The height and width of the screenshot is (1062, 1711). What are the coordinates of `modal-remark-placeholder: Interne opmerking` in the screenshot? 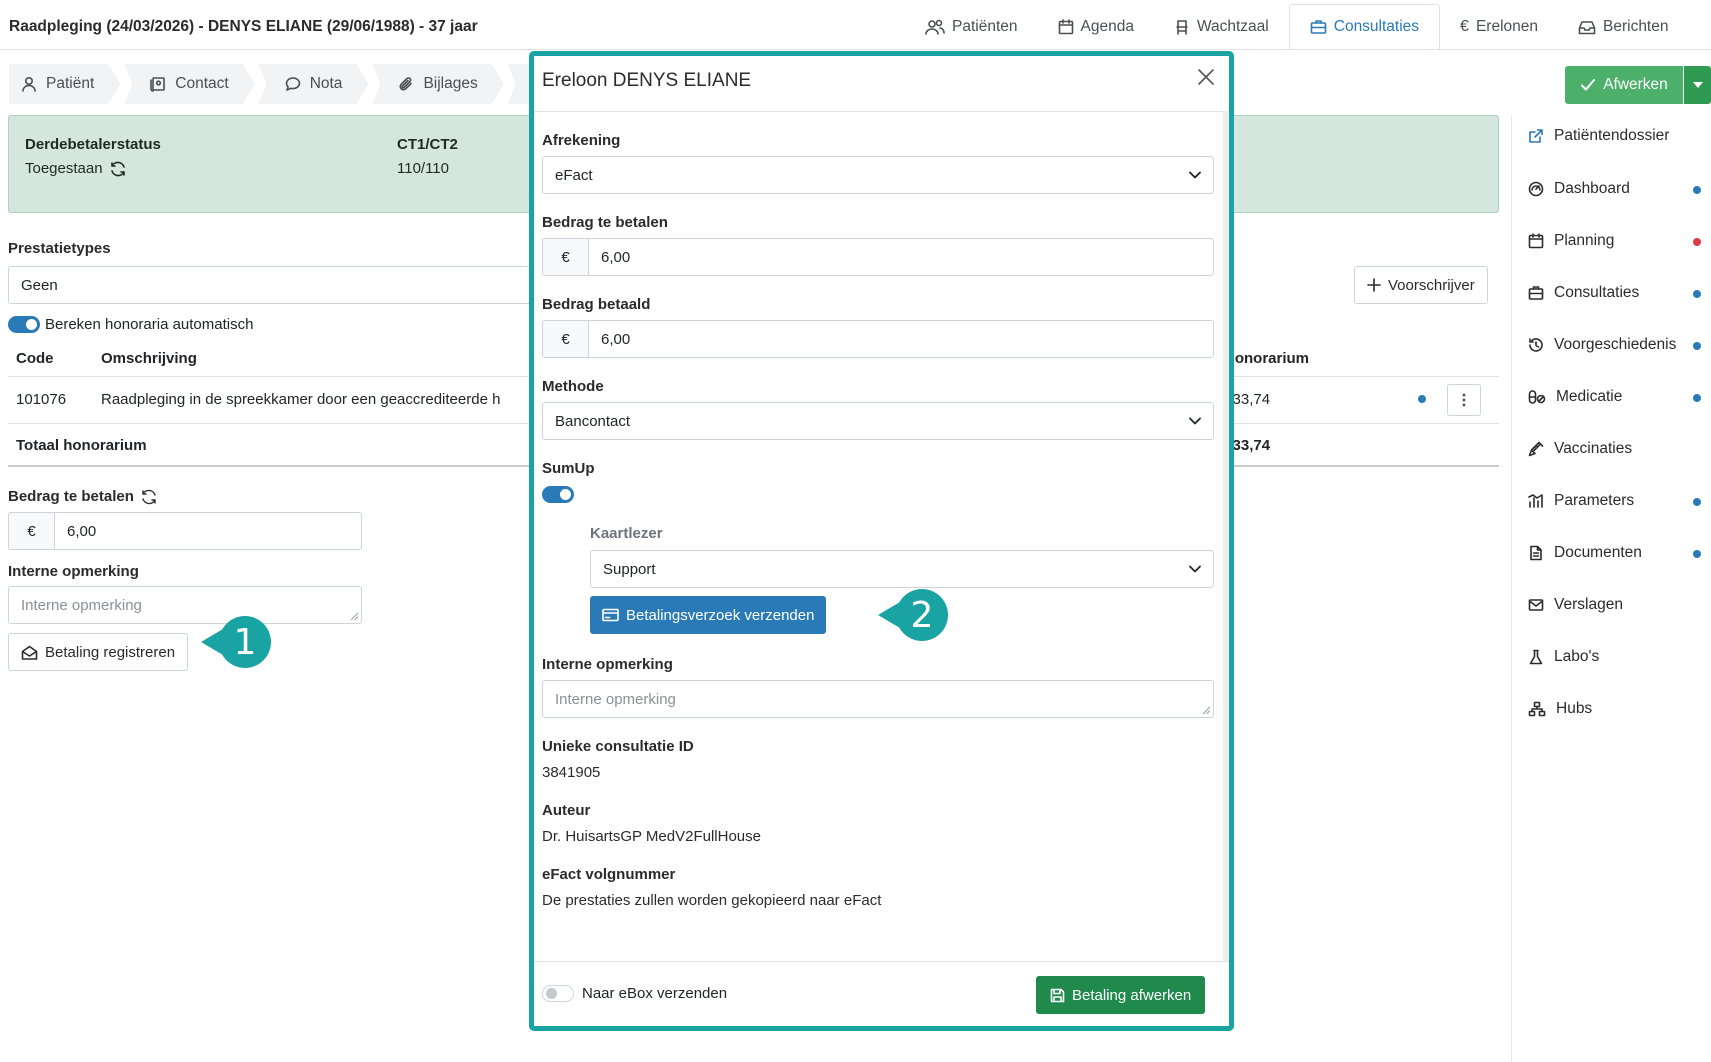 It's located at (615, 699).